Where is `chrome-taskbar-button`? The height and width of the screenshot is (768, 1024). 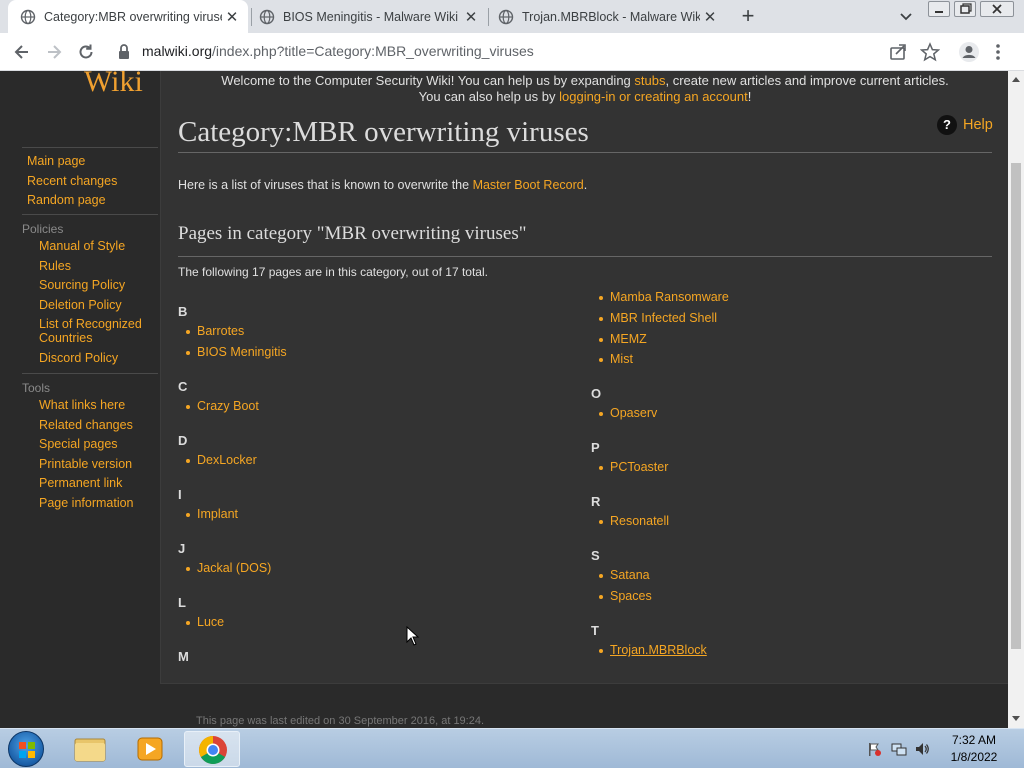
chrome-taskbar-button is located at coordinates (212, 749).